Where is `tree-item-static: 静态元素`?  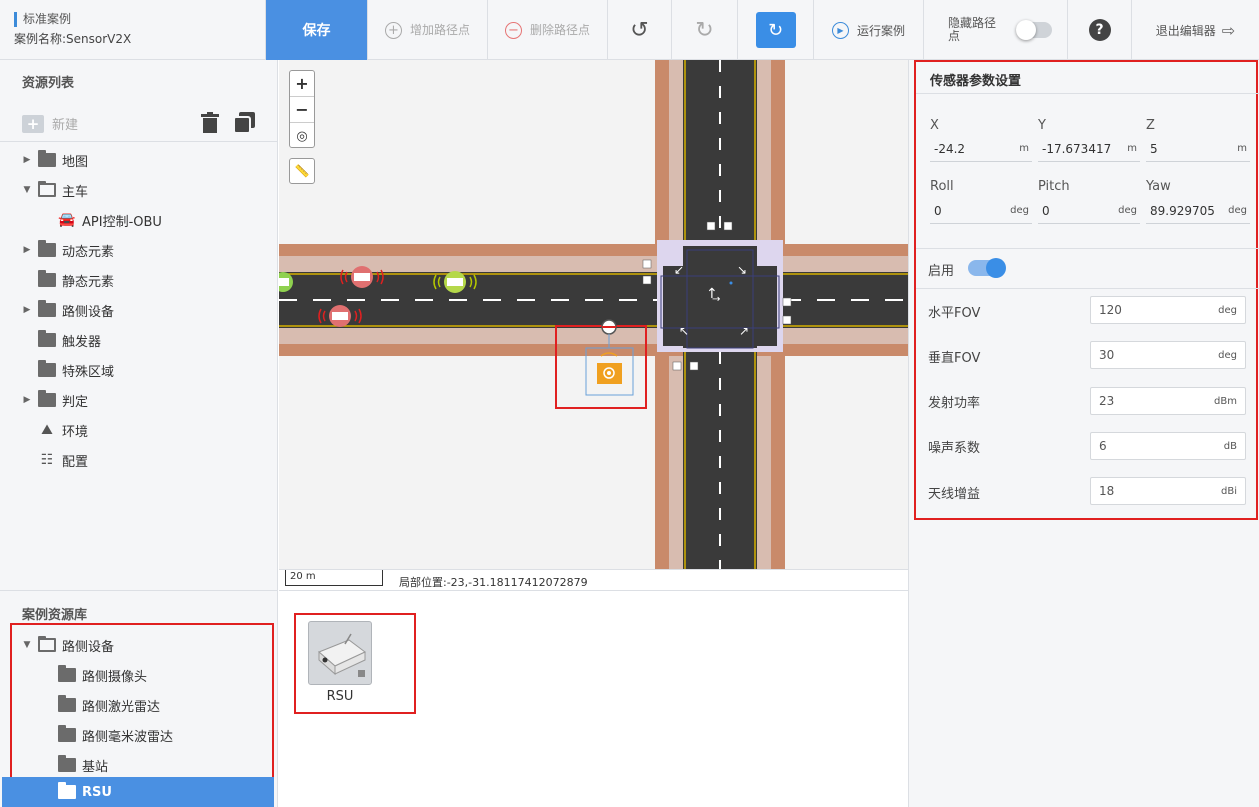 tree-item-static: 静态元素 is located at coordinates (68, 280).